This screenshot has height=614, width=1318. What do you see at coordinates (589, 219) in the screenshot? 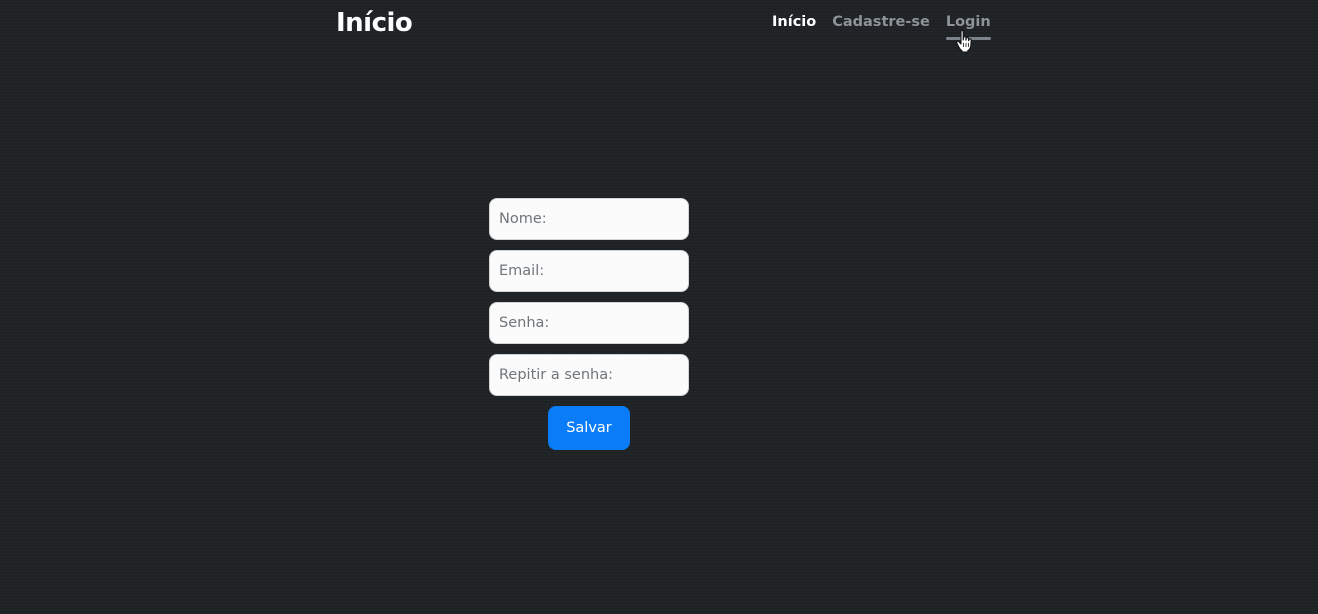
I see `name-input` at bounding box center [589, 219].